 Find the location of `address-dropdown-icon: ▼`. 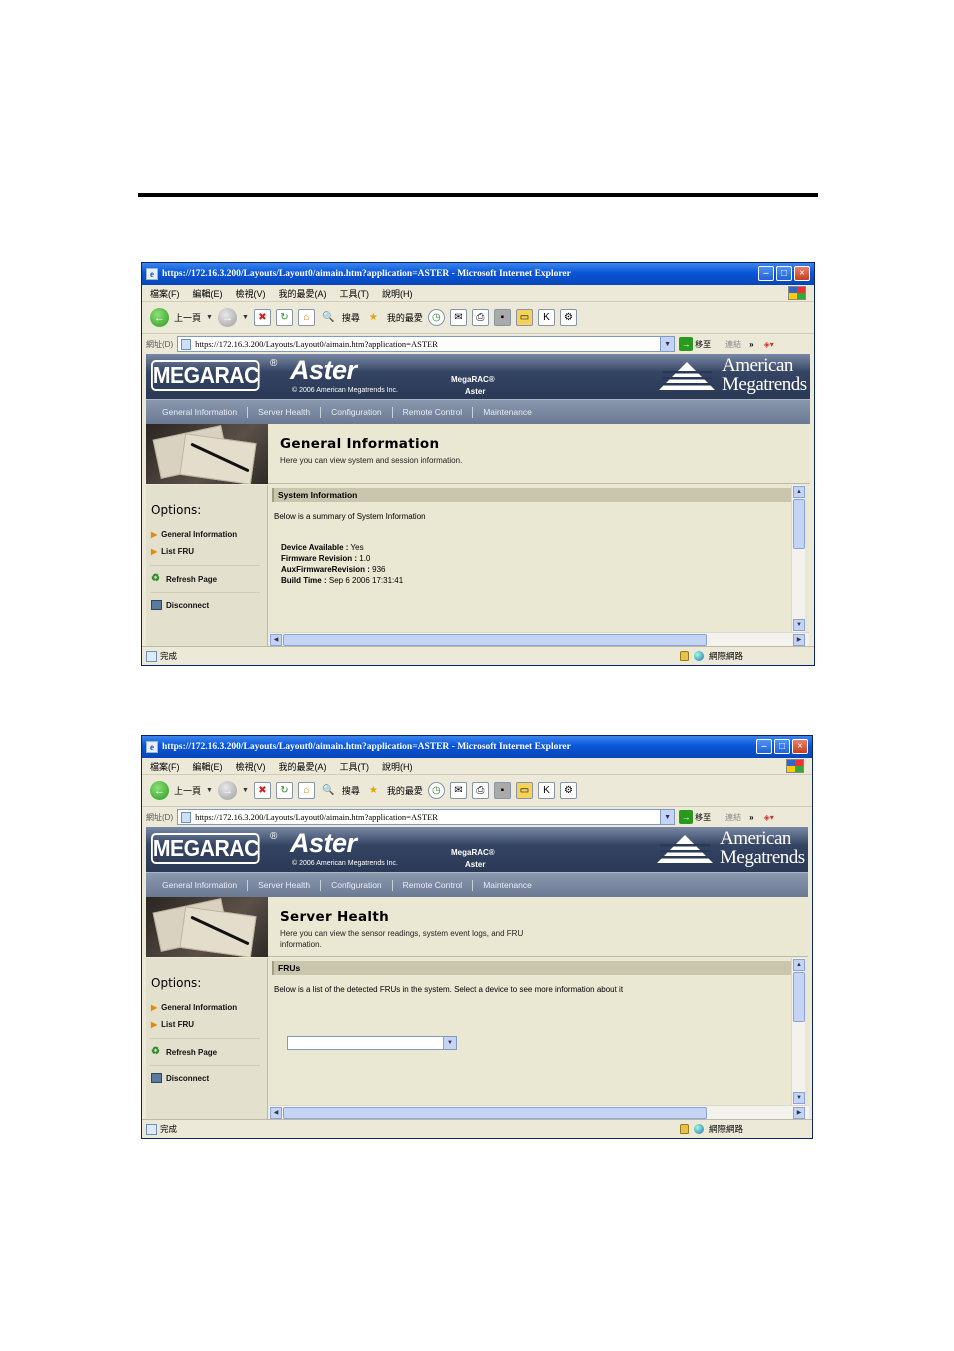

address-dropdown-icon: ▼ is located at coordinates (667, 344).